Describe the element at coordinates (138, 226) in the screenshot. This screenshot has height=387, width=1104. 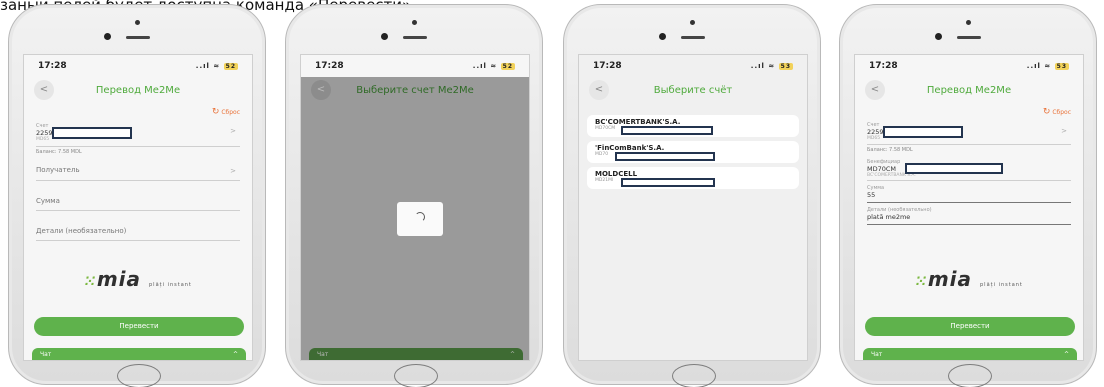
I see `details-field: Детали (необязательно)` at that location.